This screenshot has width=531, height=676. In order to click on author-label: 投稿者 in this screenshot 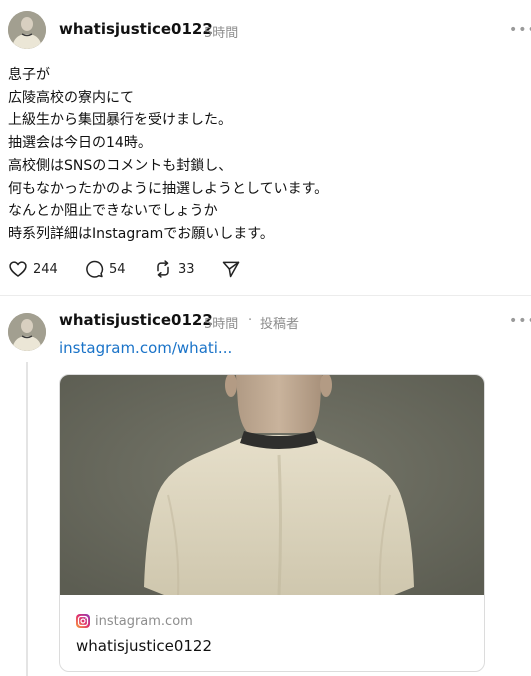, I will do `click(280, 324)`.